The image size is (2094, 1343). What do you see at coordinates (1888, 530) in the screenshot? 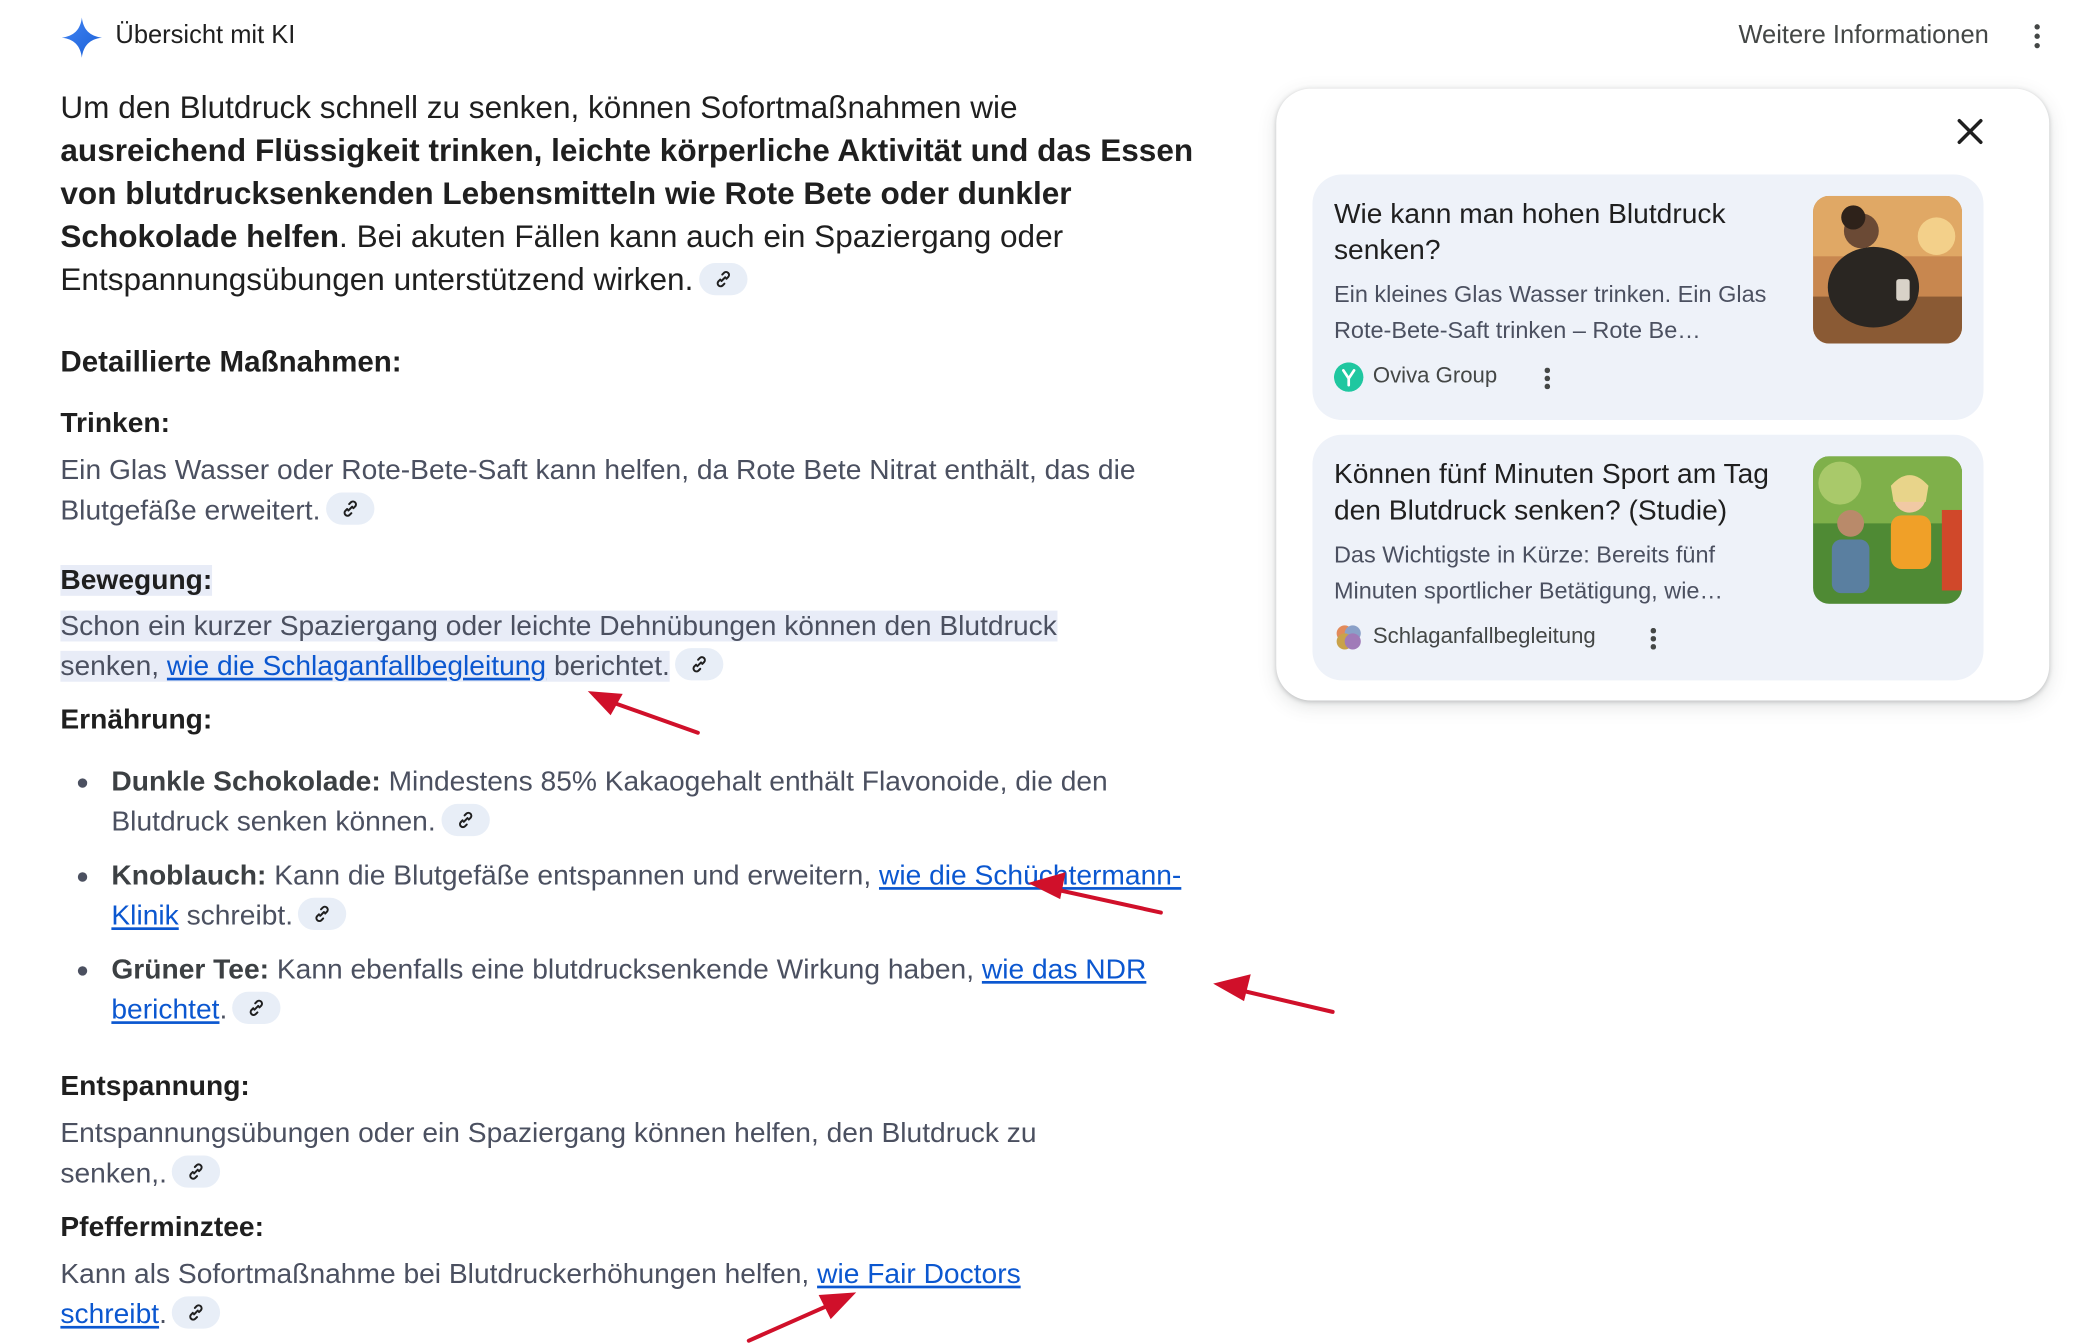
I see `source-thumbnail-people-running` at bounding box center [1888, 530].